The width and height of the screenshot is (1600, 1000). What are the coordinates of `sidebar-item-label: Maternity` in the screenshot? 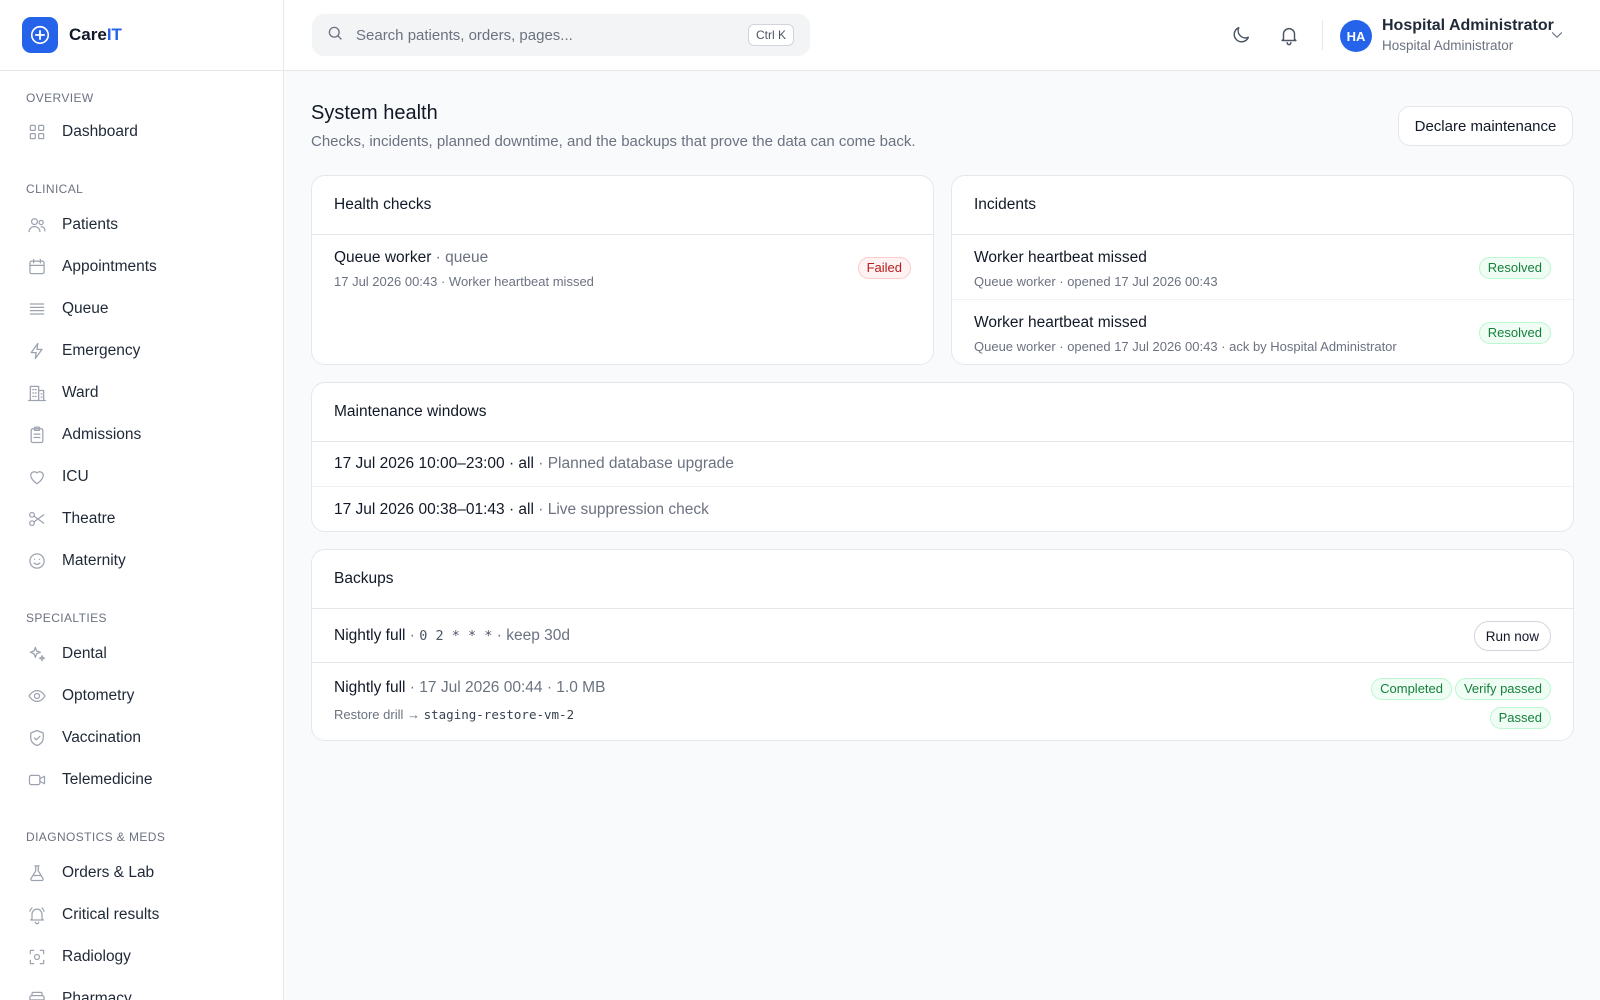 It's located at (94, 560).